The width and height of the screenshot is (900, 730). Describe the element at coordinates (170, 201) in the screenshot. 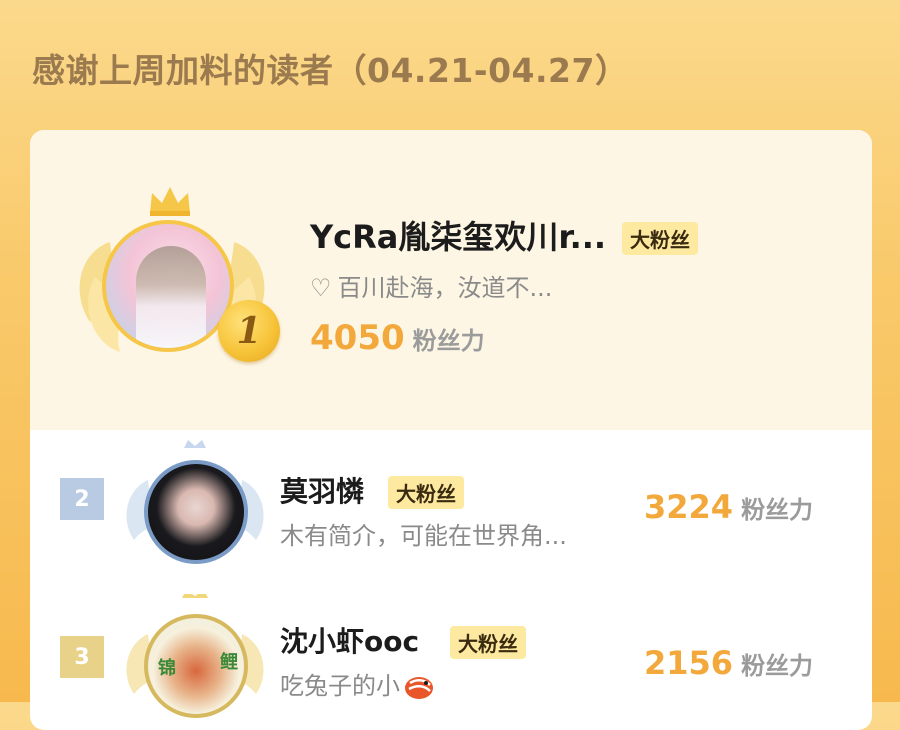

I see `crown-icon` at that location.